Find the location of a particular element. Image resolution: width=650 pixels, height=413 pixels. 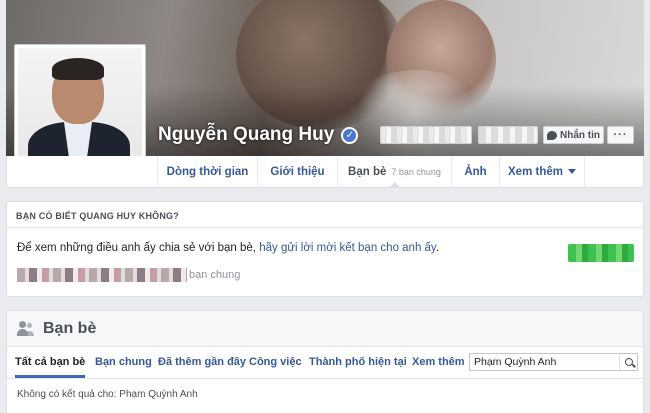

search-button is located at coordinates (628, 362).